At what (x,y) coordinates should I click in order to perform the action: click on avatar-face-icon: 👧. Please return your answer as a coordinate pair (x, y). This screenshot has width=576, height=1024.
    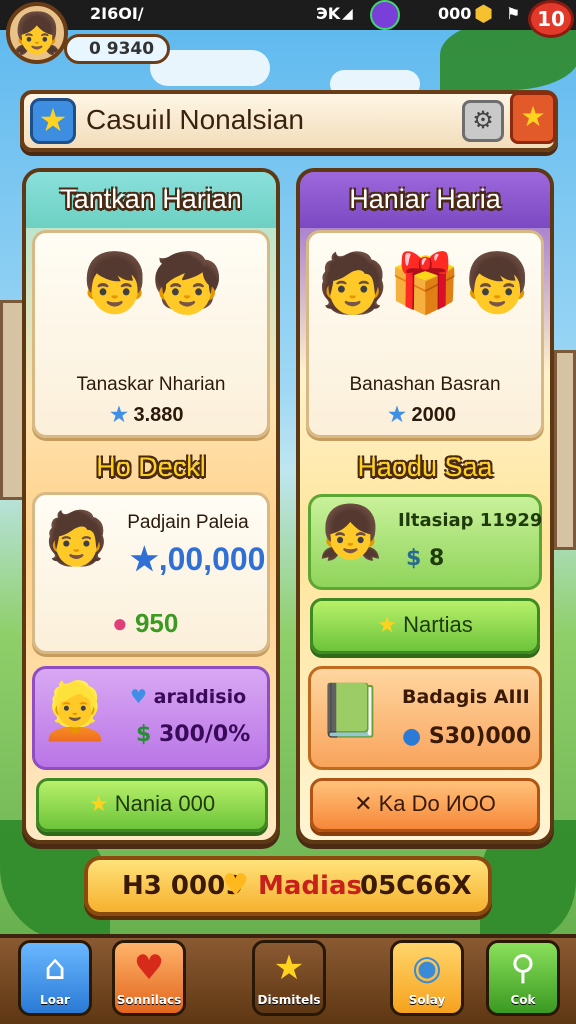
    Looking at the image, I should click on (37, 34).